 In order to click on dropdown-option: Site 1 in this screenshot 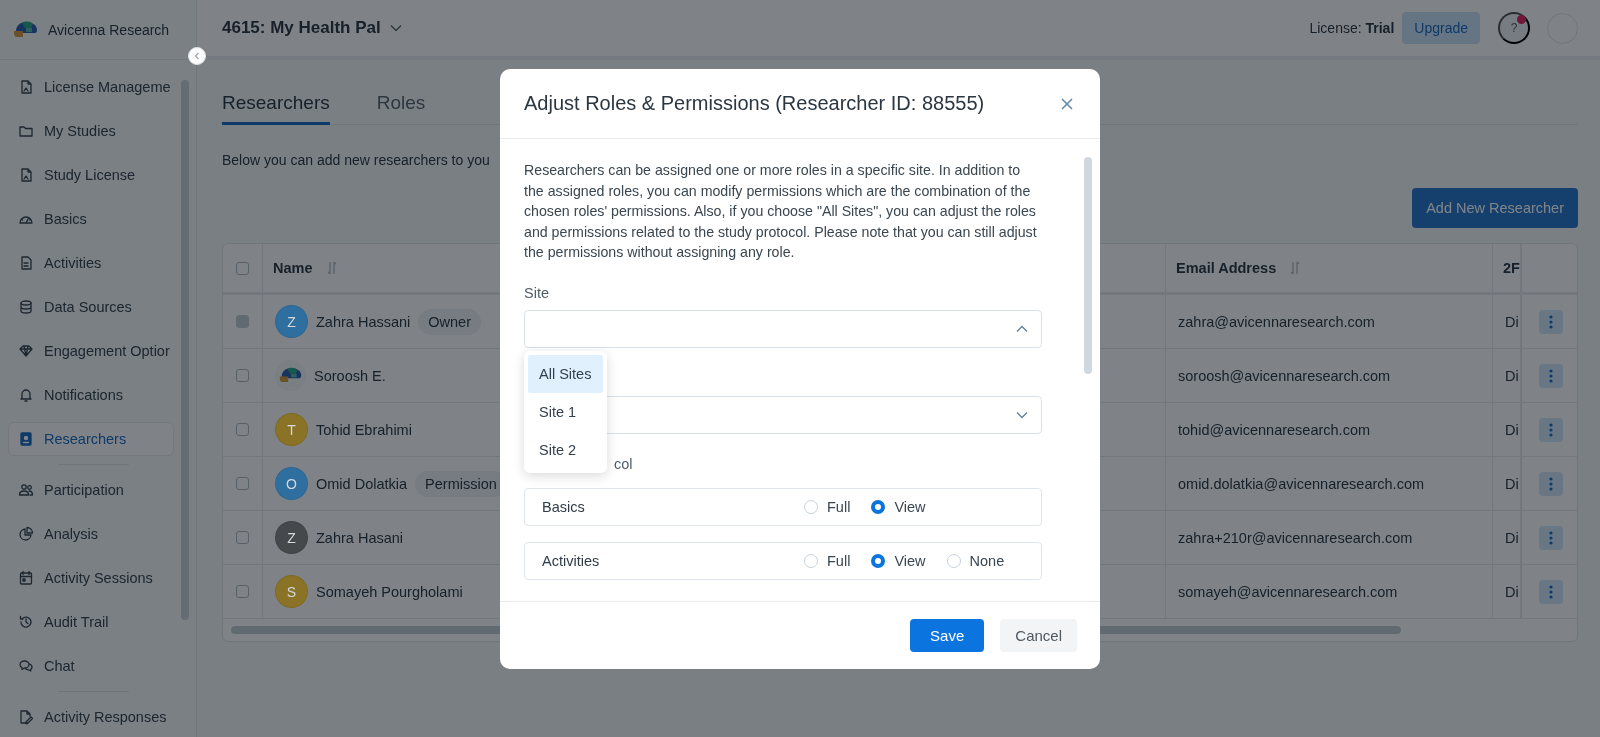, I will do `click(565, 412)`.